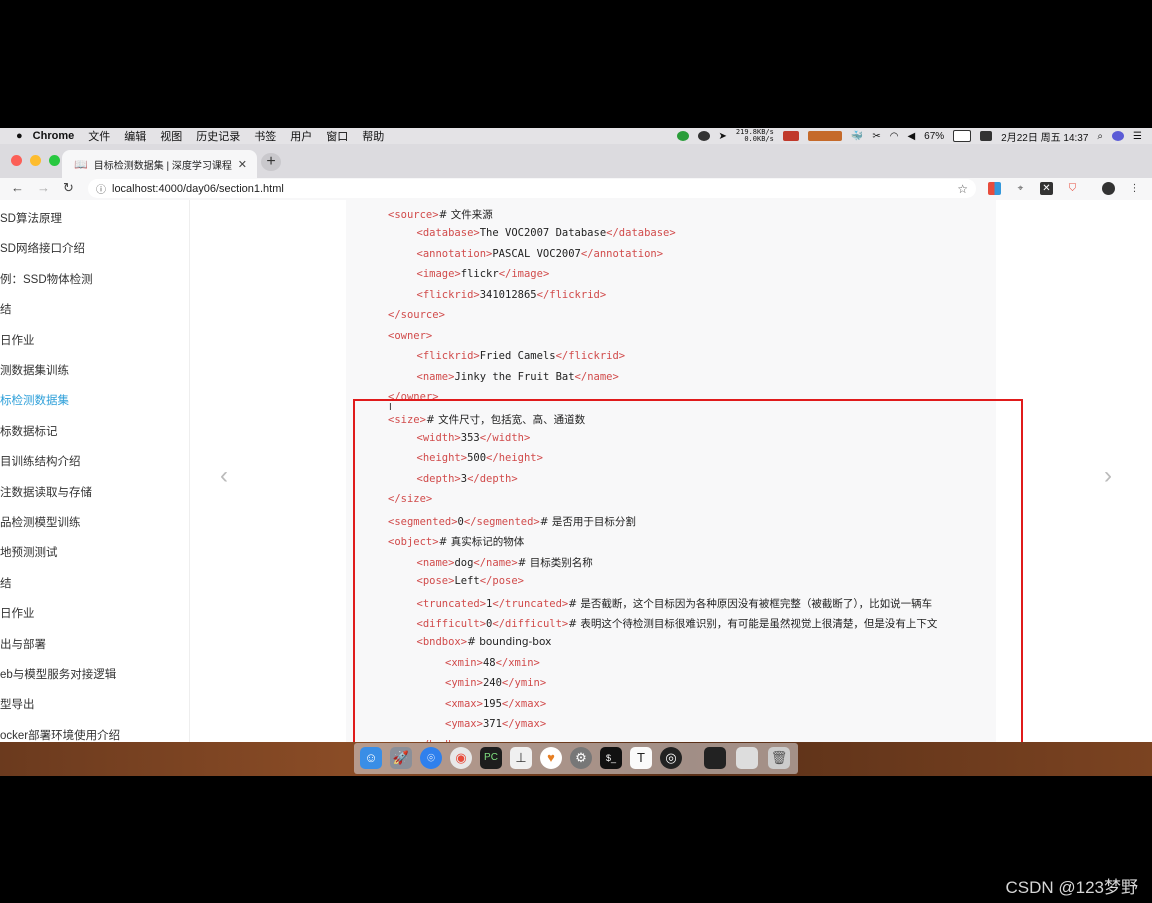 Image resolution: width=1152 pixels, height=903 pixels. What do you see at coordinates (703, 136) in the screenshot?
I see `app-status-icon` at bounding box center [703, 136].